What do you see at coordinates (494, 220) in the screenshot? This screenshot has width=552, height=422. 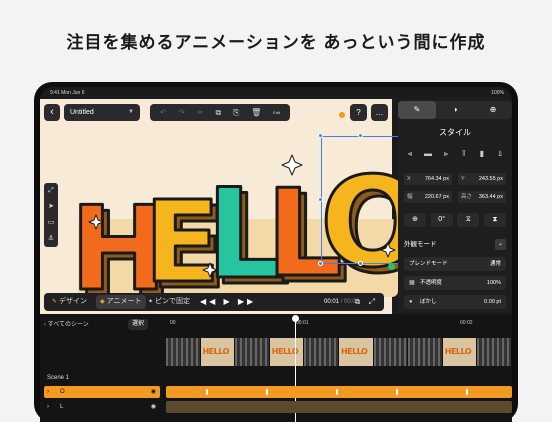 I see `flip-vertical-icon: ⧗` at bounding box center [494, 220].